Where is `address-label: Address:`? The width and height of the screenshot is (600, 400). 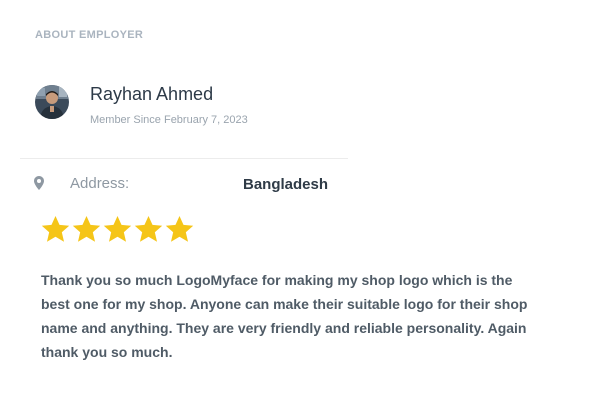 address-label: Address: is located at coordinates (100, 183).